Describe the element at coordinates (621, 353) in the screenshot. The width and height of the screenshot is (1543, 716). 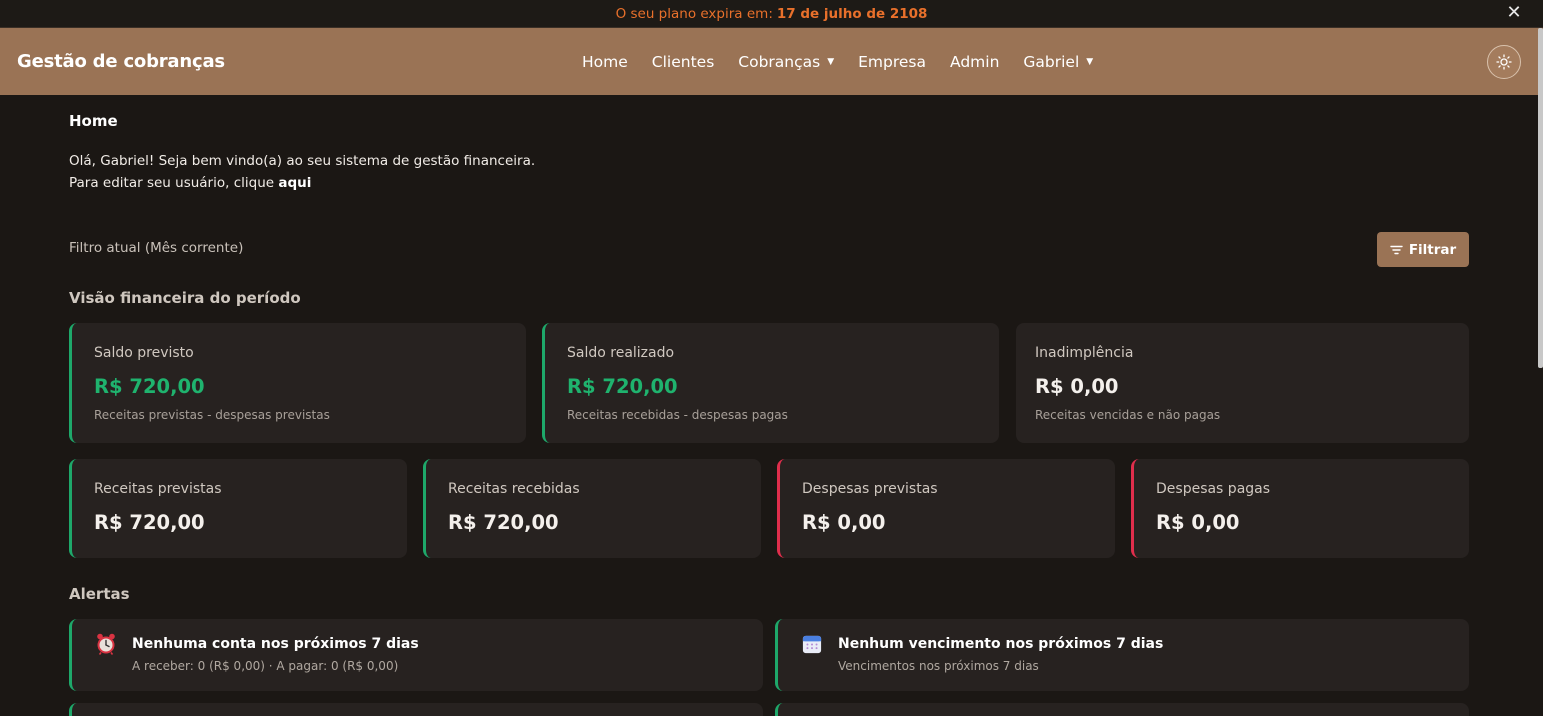
I see `card-label: Saldo realizado` at that location.